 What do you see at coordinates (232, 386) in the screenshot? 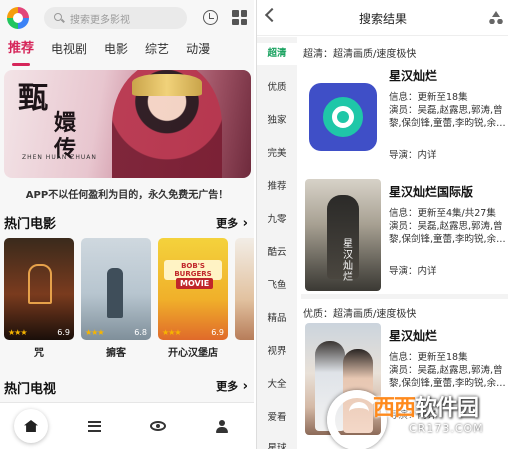
I see `hot-tv-more-link: 更多` at bounding box center [232, 386].